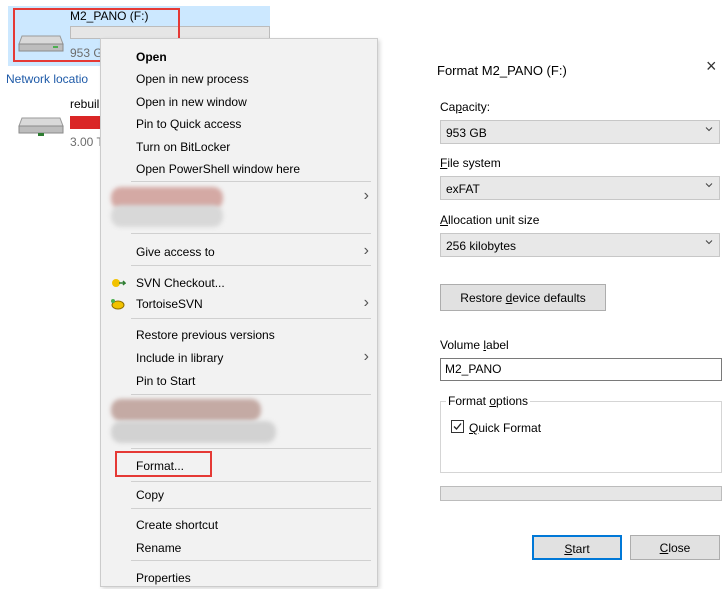  What do you see at coordinates (575, 369) in the screenshot?
I see `volume-label-input` at bounding box center [575, 369].